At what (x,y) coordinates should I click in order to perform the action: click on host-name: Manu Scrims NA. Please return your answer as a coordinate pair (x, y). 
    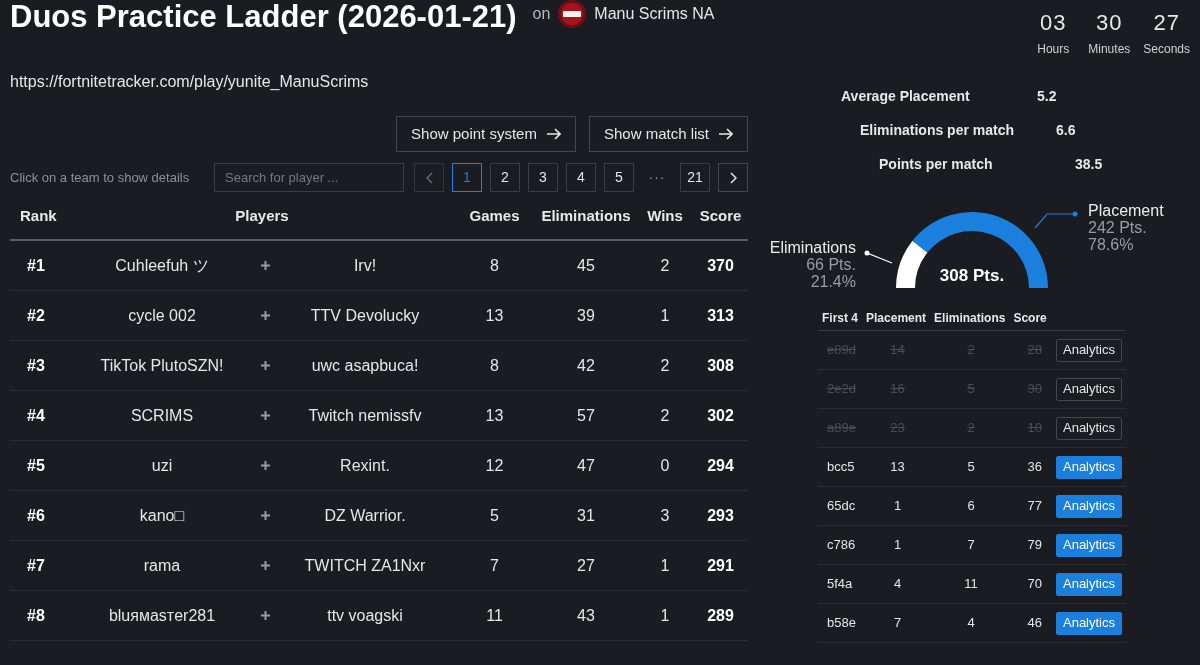
    Looking at the image, I should click on (654, 14).